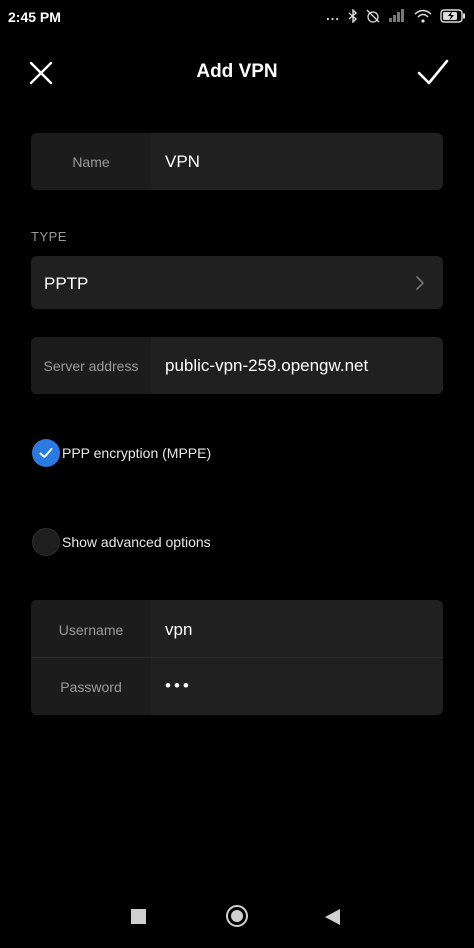 The image size is (474, 948). Describe the element at coordinates (138, 916) in the screenshot. I see `recents-icon` at that location.